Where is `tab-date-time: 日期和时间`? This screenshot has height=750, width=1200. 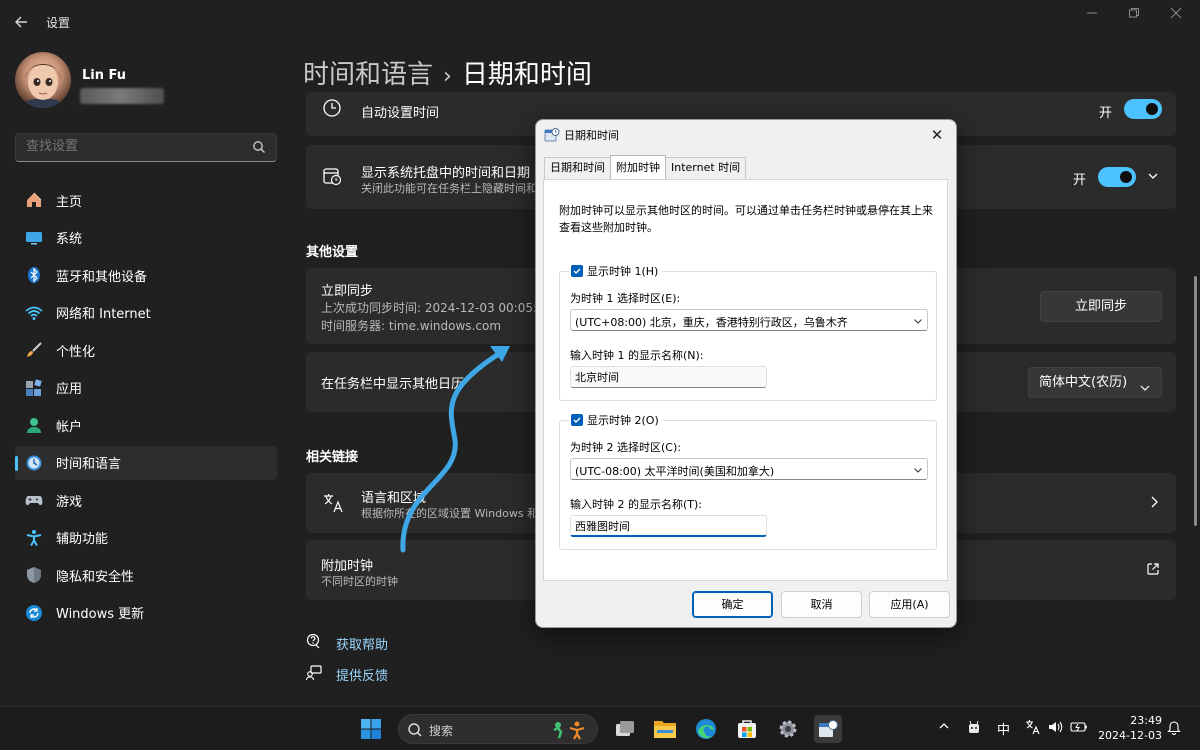
tab-date-time: 日期和时间 is located at coordinates (577, 168).